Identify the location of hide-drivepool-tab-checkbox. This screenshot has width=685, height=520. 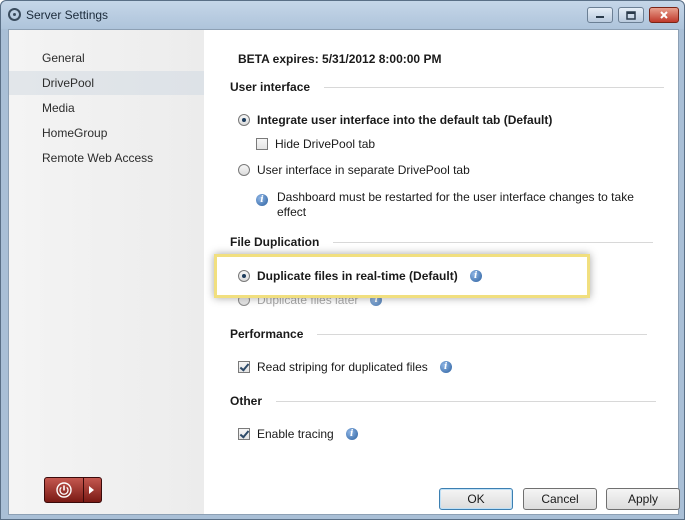
(262, 144).